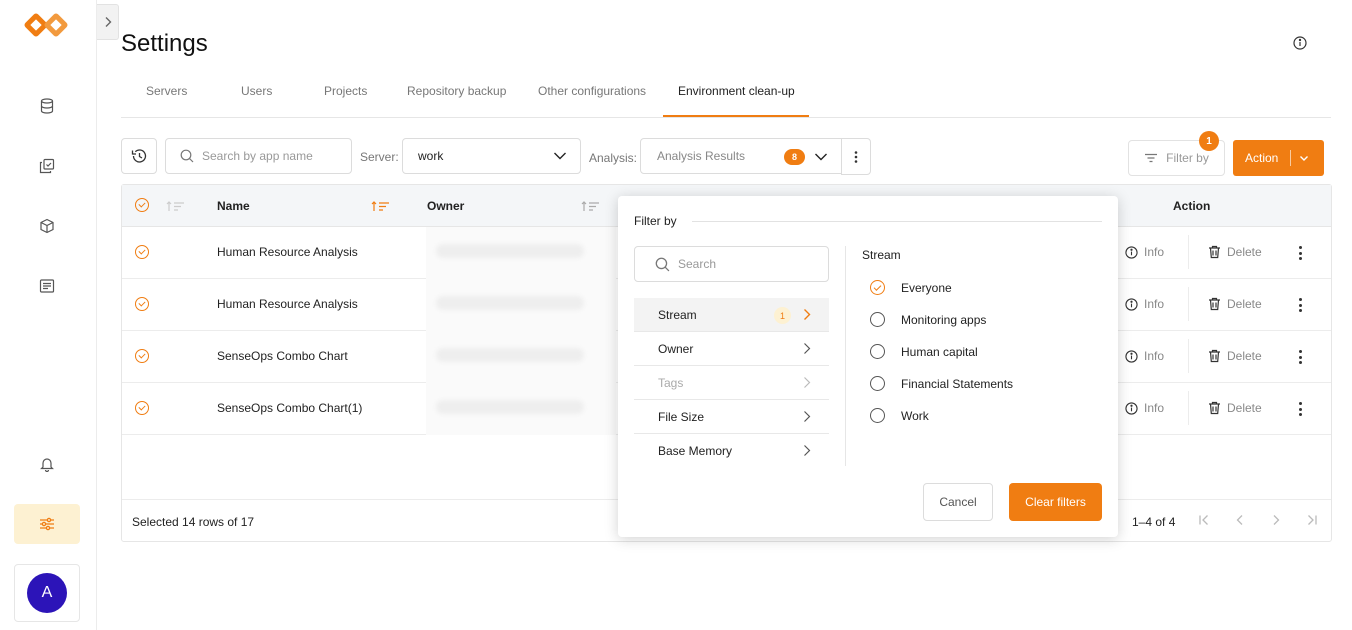 This screenshot has height=630, width=1352. I want to click on popover-divider, so click(897, 221).